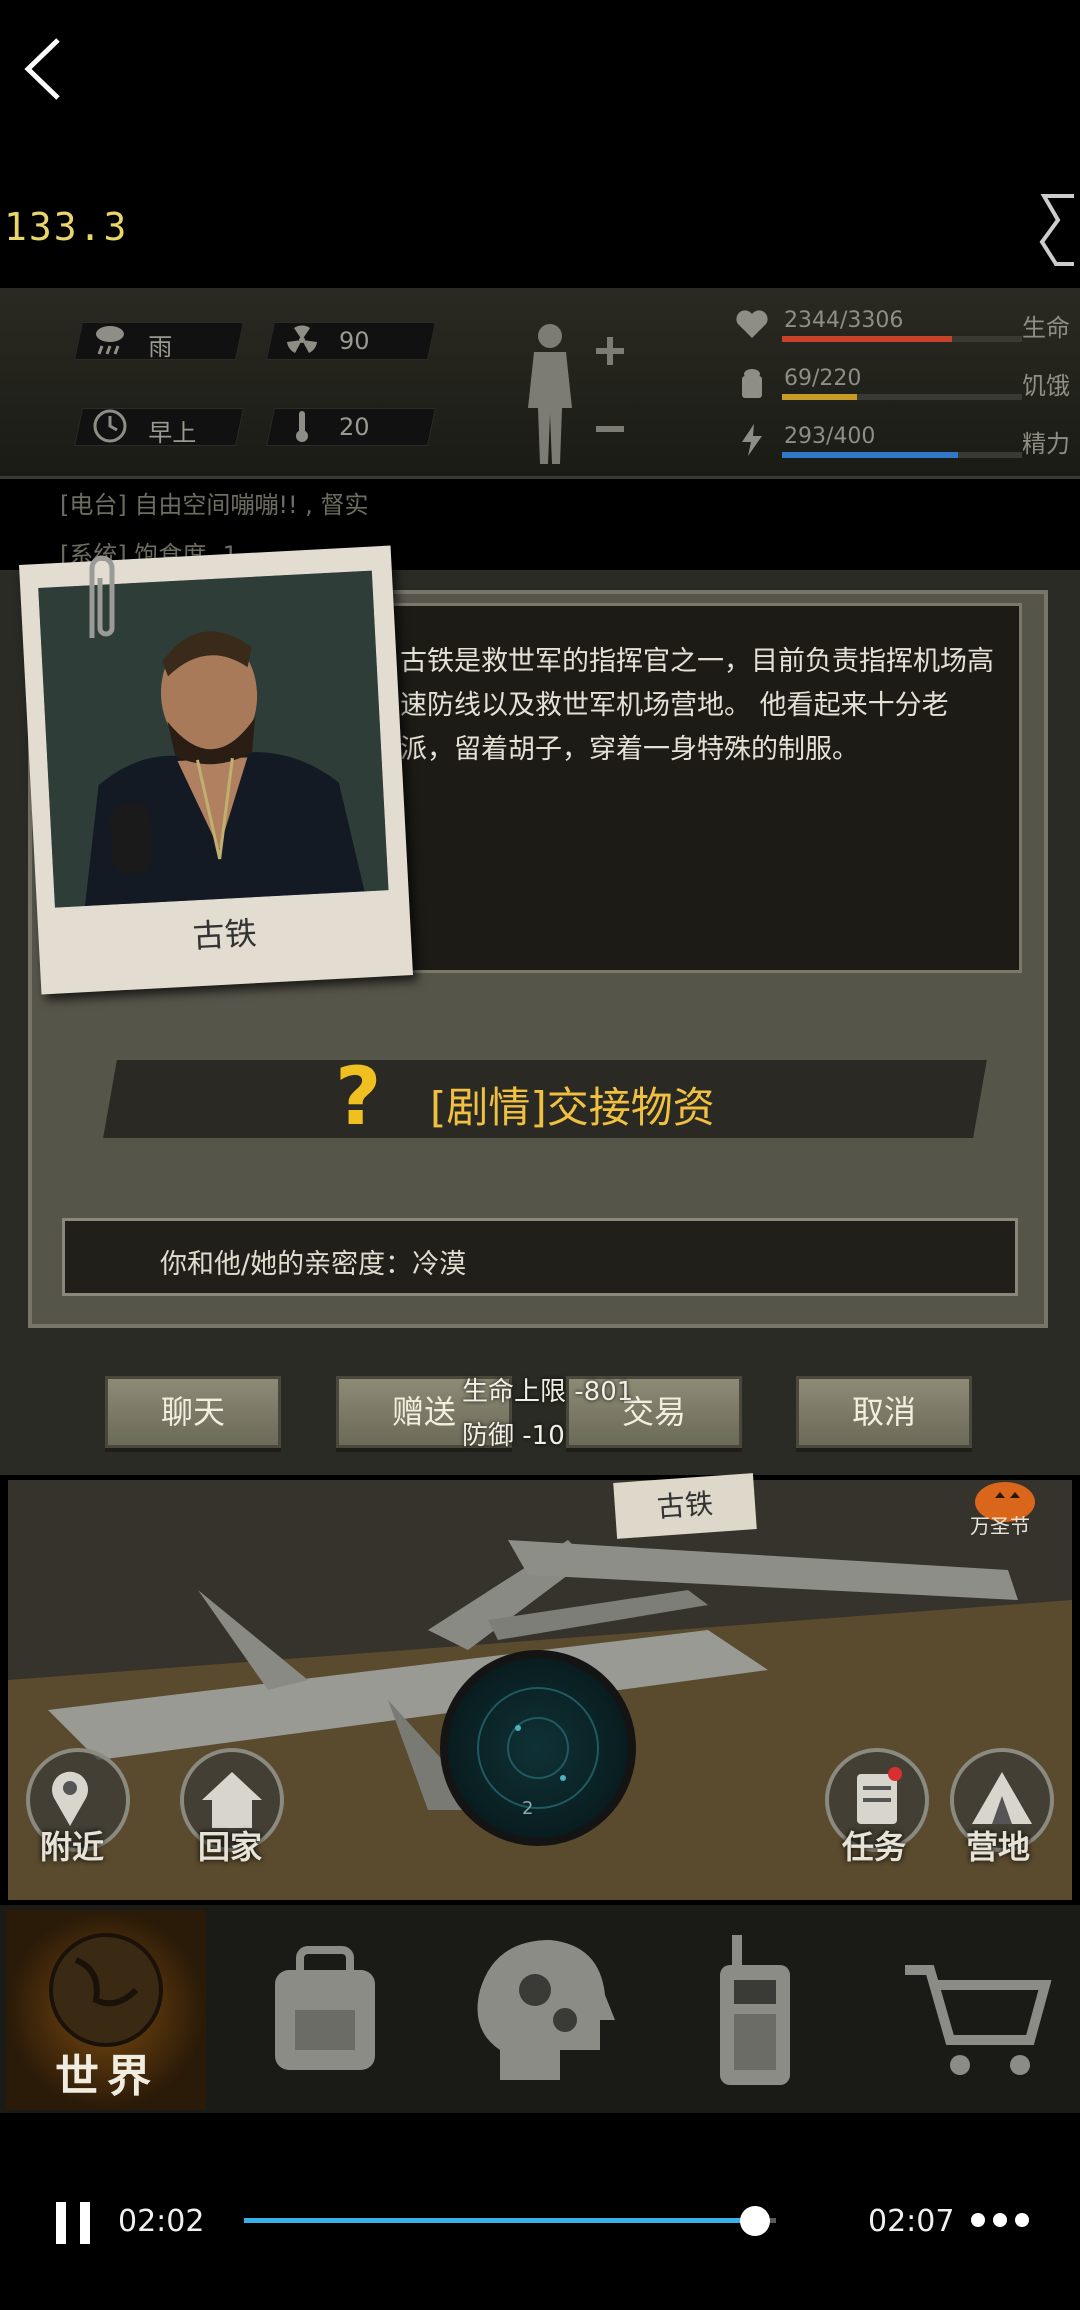 This screenshot has width=1080, height=2310. Describe the element at coordinates (160, 347) in the screenshot. I see `weather-label: 雨` at that location.